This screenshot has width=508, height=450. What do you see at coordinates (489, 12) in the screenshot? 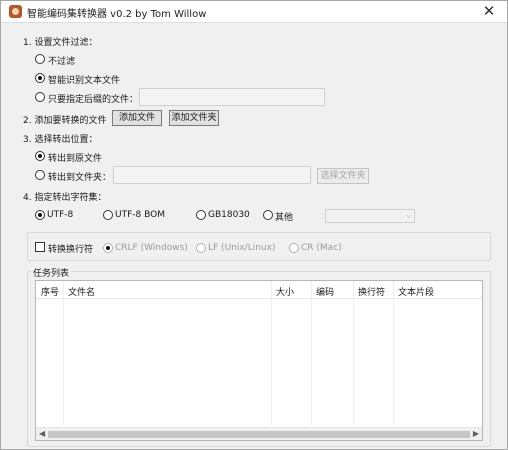
I see `close-button: ✕` at bounding box center [489, 12].